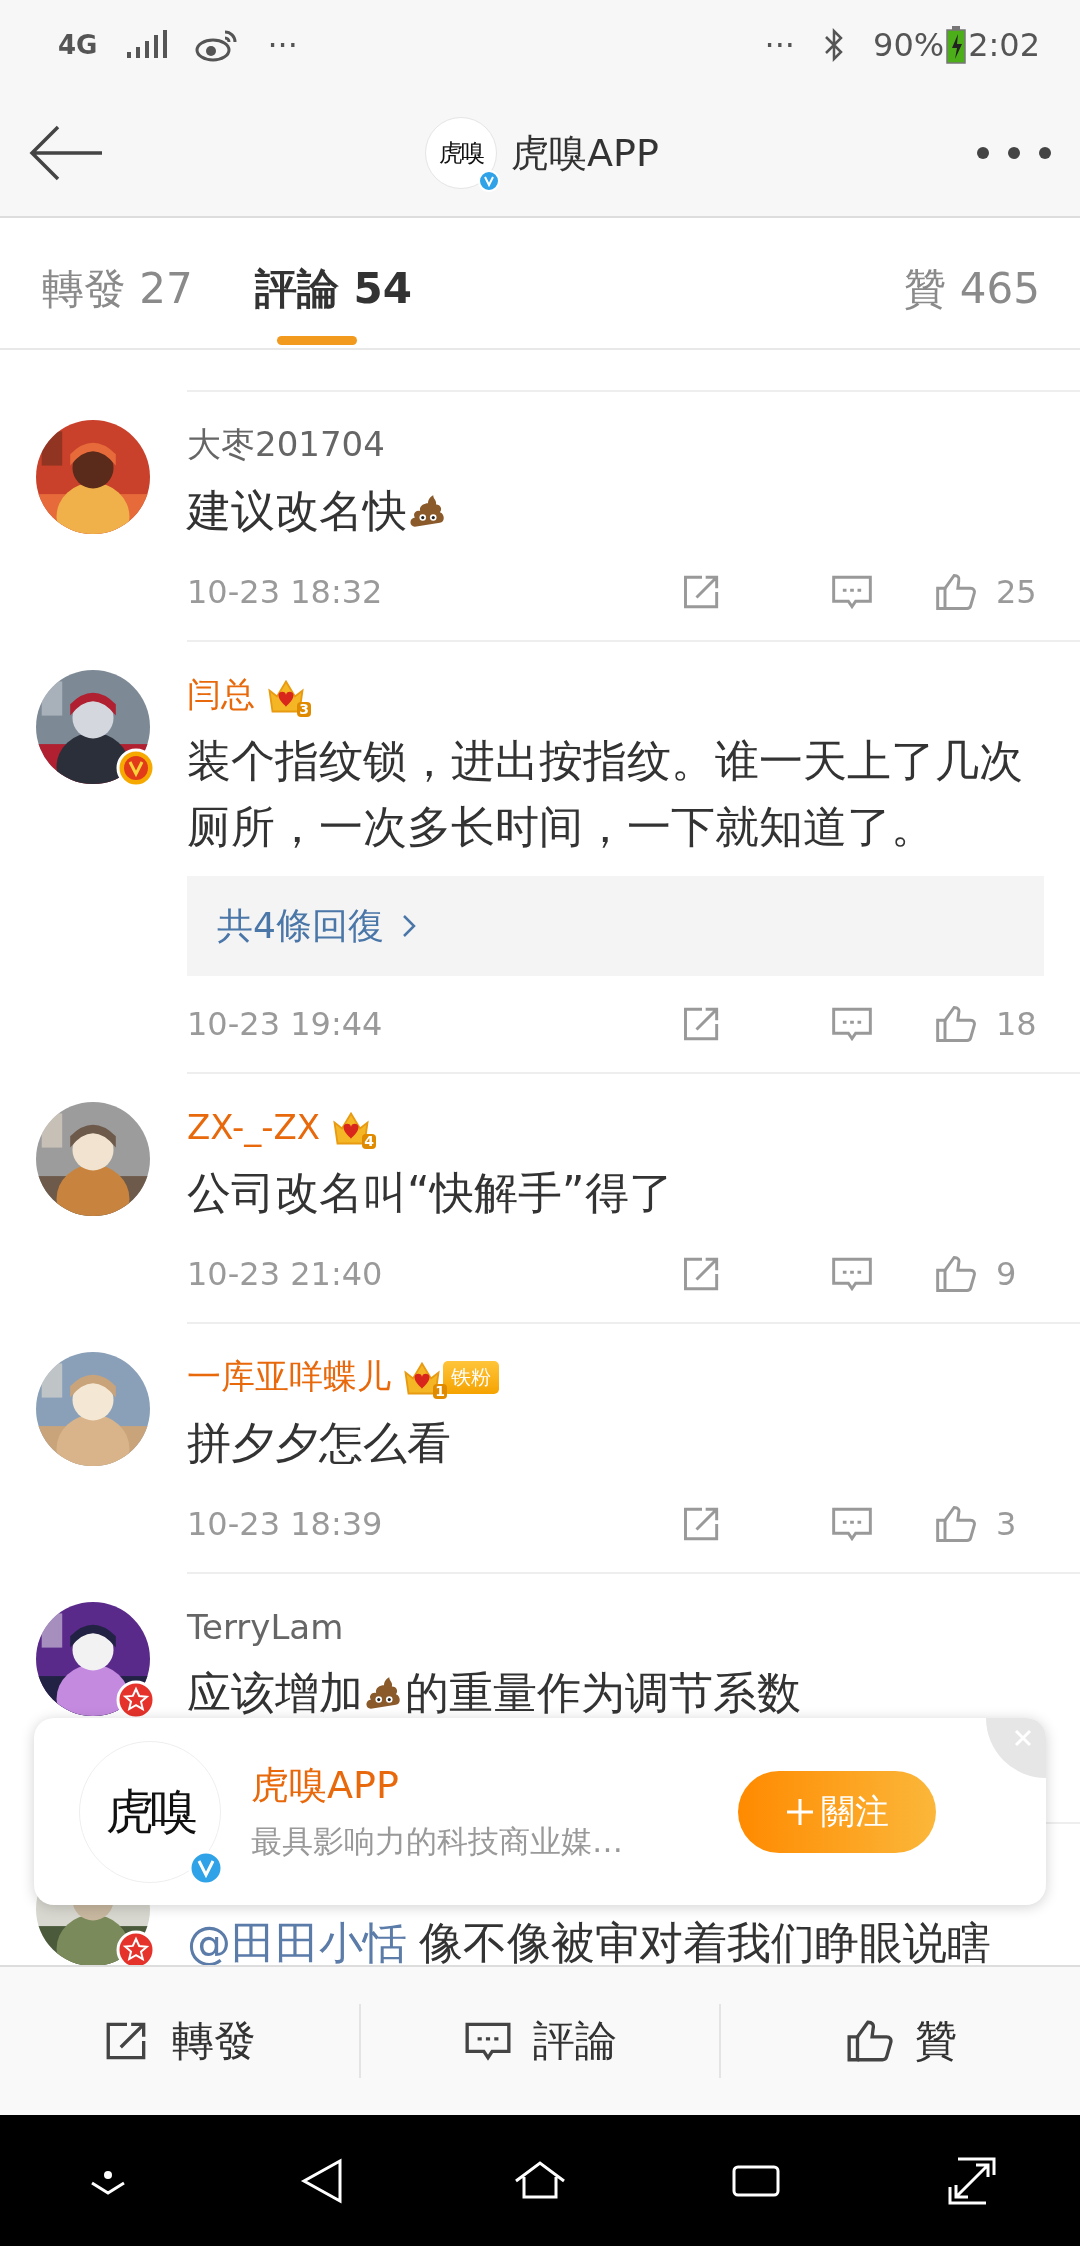 The image size is (1080, 2246). I want to click on repost-button: 轉發, so click(179, 2041).